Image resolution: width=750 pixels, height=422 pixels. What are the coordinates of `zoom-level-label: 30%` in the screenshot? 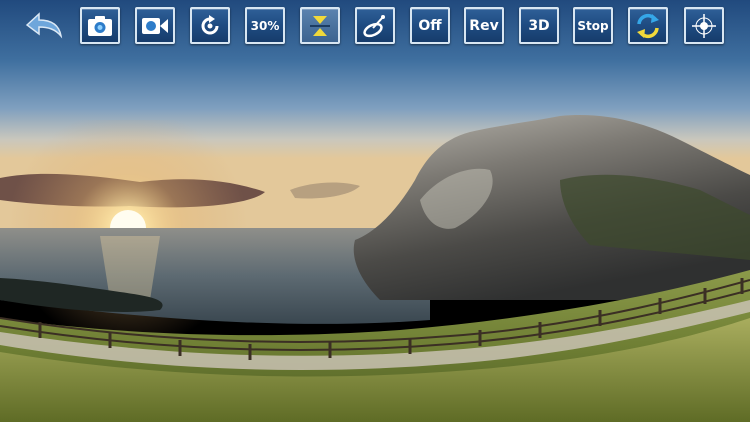 It's located at (265, 25).